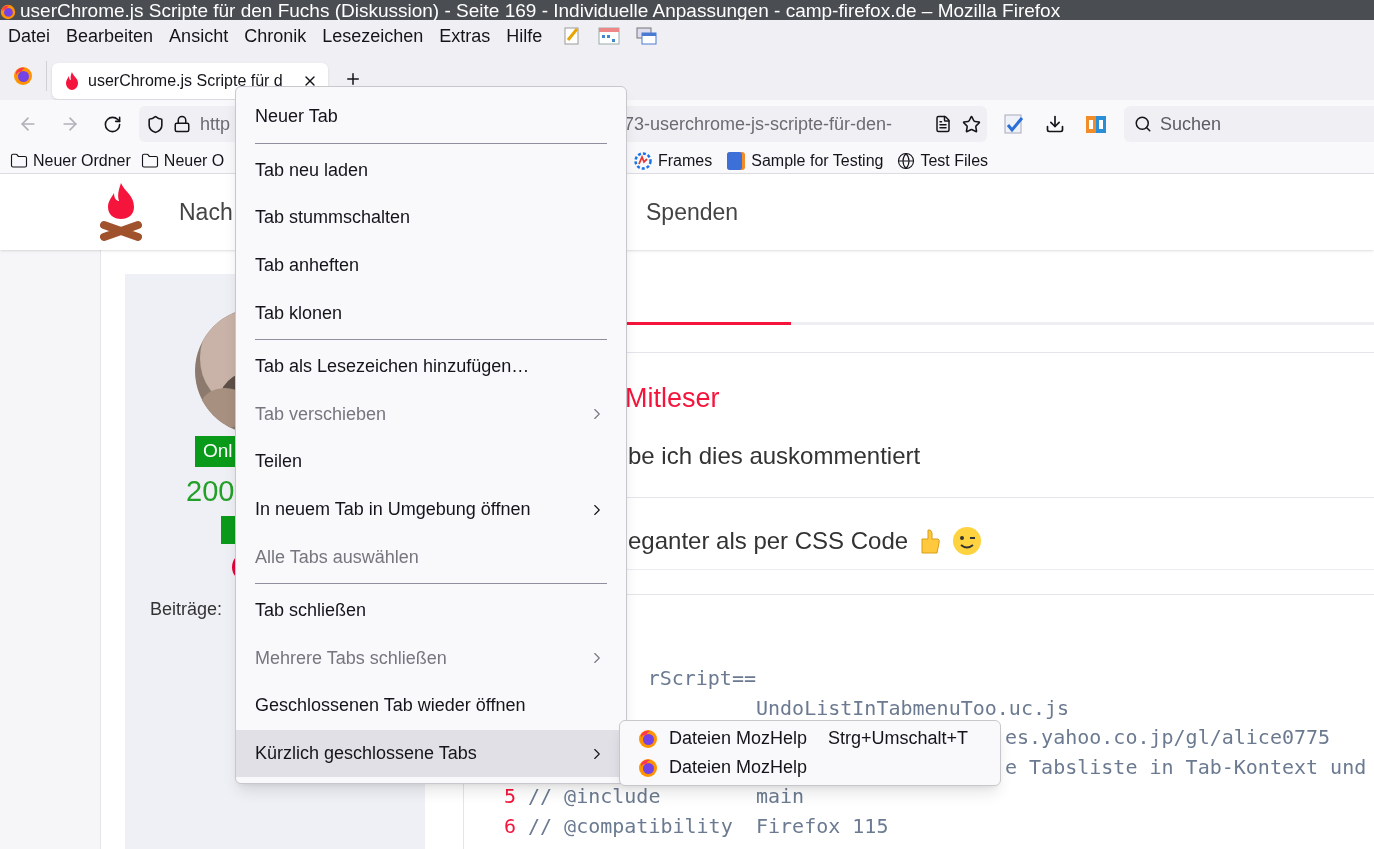 Image resolution: width=1374 pixels, height=849 pixels. Describe the element at coordinates (822, 826) in the screenshot. I see `code-text: Firefox 115` at that location.